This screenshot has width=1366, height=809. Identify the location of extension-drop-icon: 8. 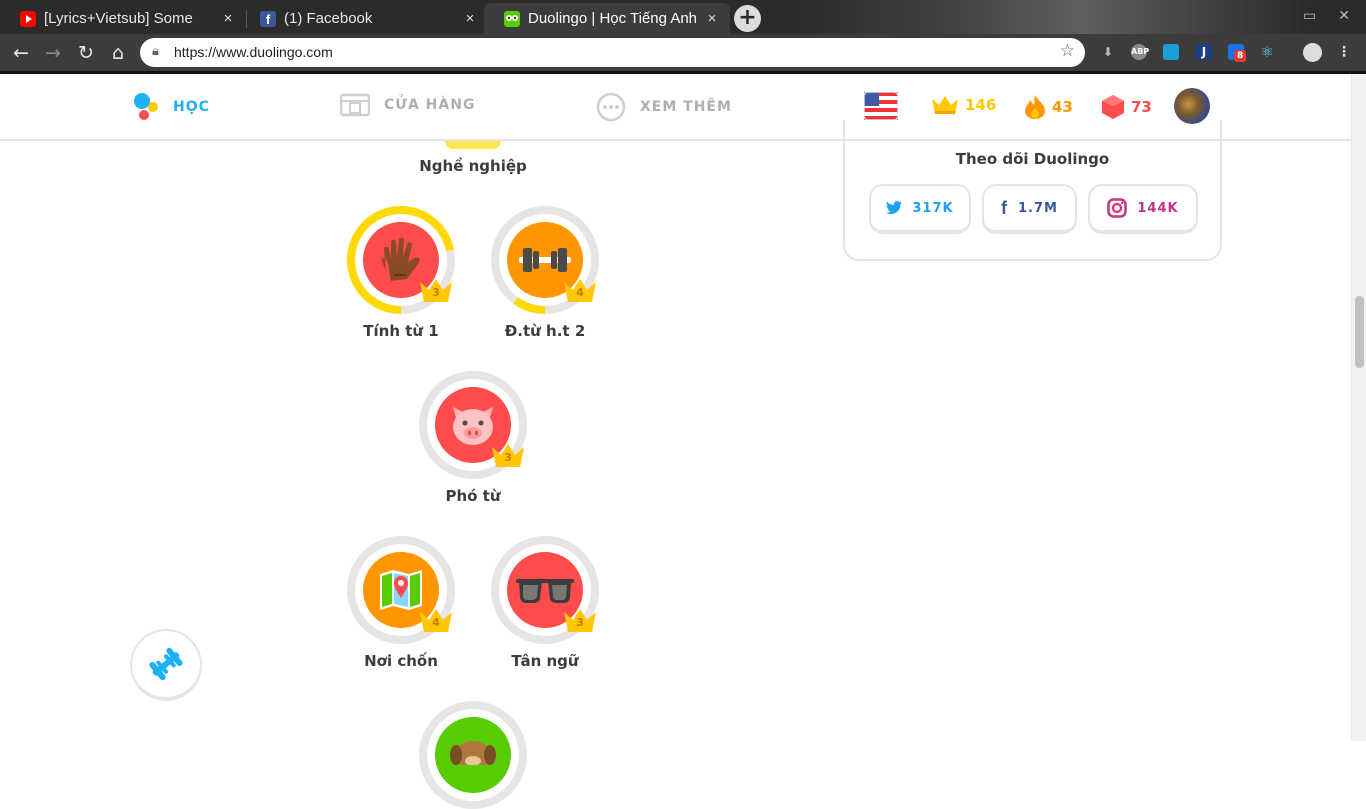
(1237, 53).